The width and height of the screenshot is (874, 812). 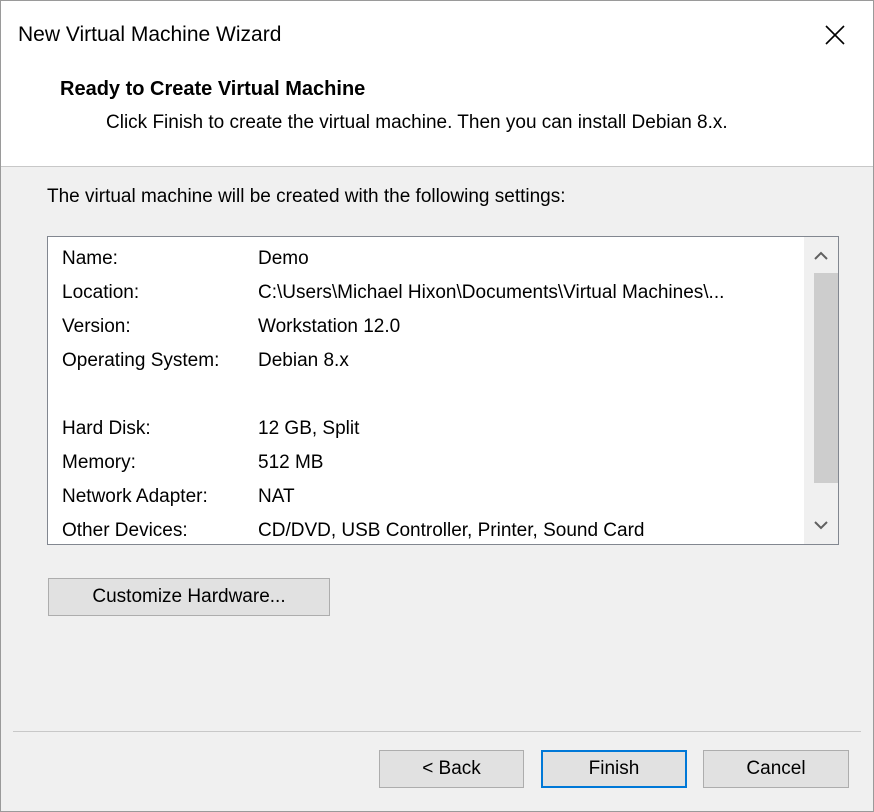 I want to click on back-button: < Back, so click(x=451, y=769).